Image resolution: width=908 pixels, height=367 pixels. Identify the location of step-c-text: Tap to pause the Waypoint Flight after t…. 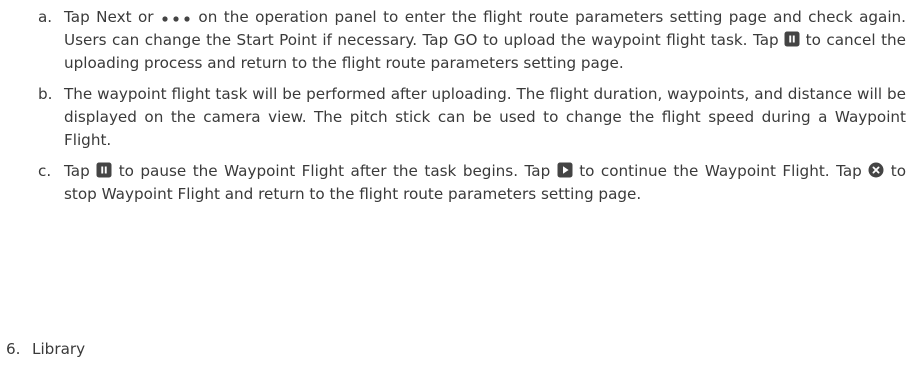
(485, 183).